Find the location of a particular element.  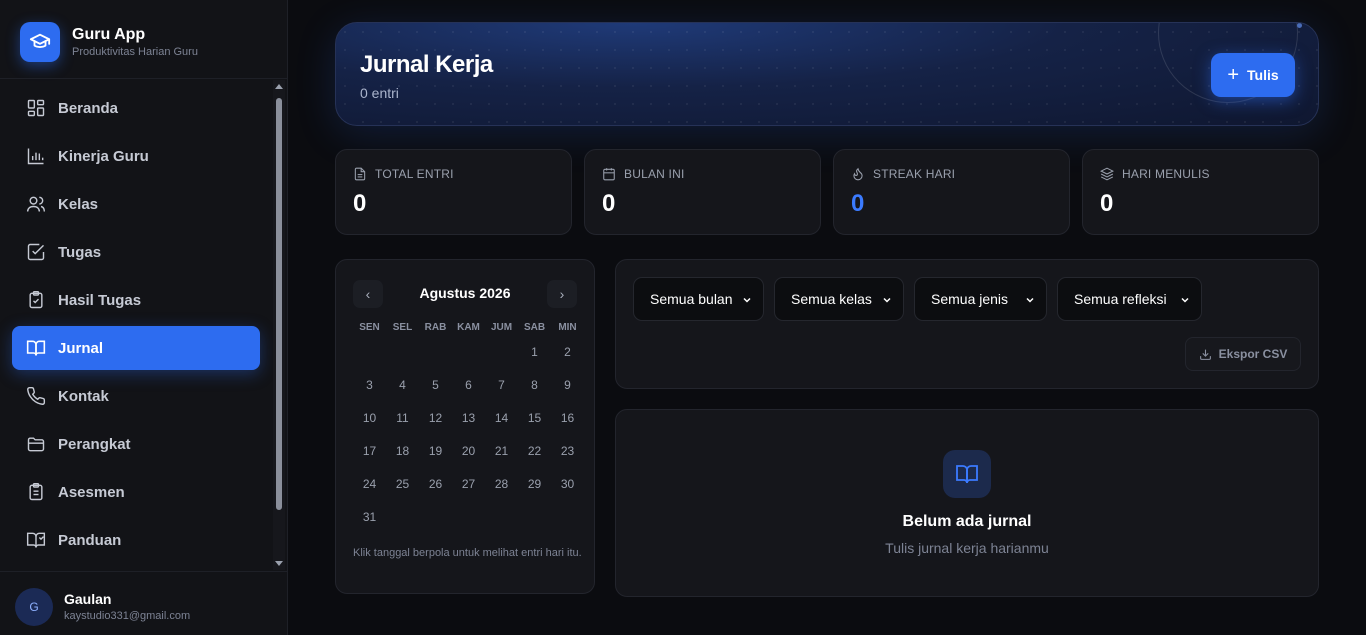

calendar-day: 3 is located at coordinates (369, 389).